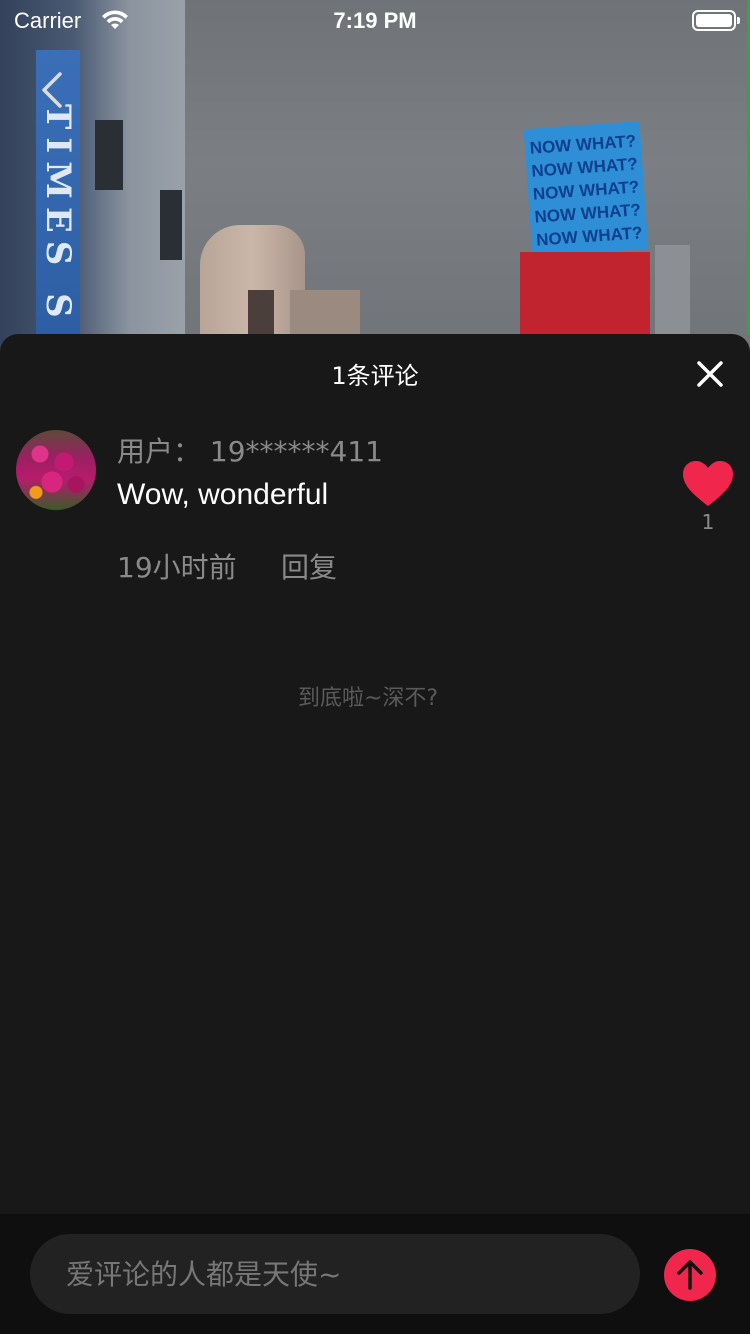 This screenshot has height=1334, width=750. What do you see at coordinates (368, 698) in the screenshot?
I see `end-of-list-hint: 到底啦~深不?` at bounding box center [368, 698].